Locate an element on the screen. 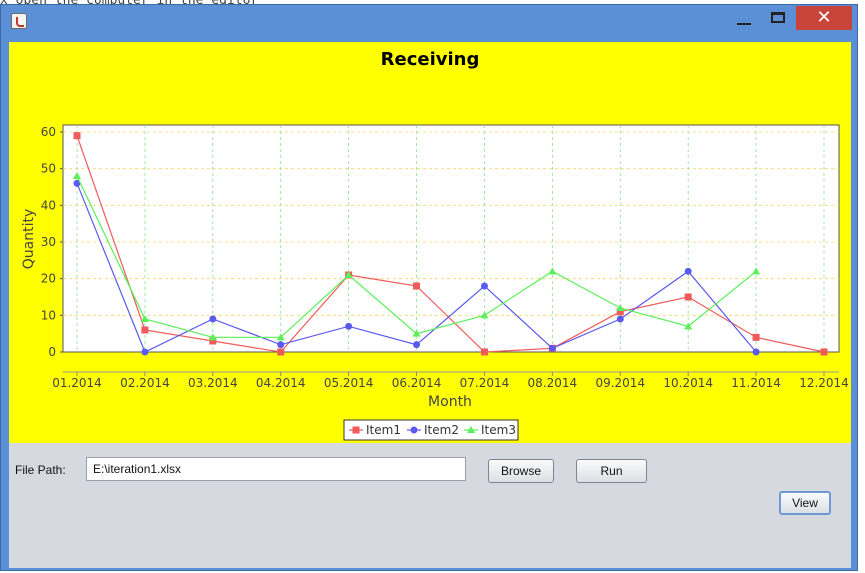 This screenshot has height=573, width=865. y-tick-label: 60 is located at coordinates (48, 132).